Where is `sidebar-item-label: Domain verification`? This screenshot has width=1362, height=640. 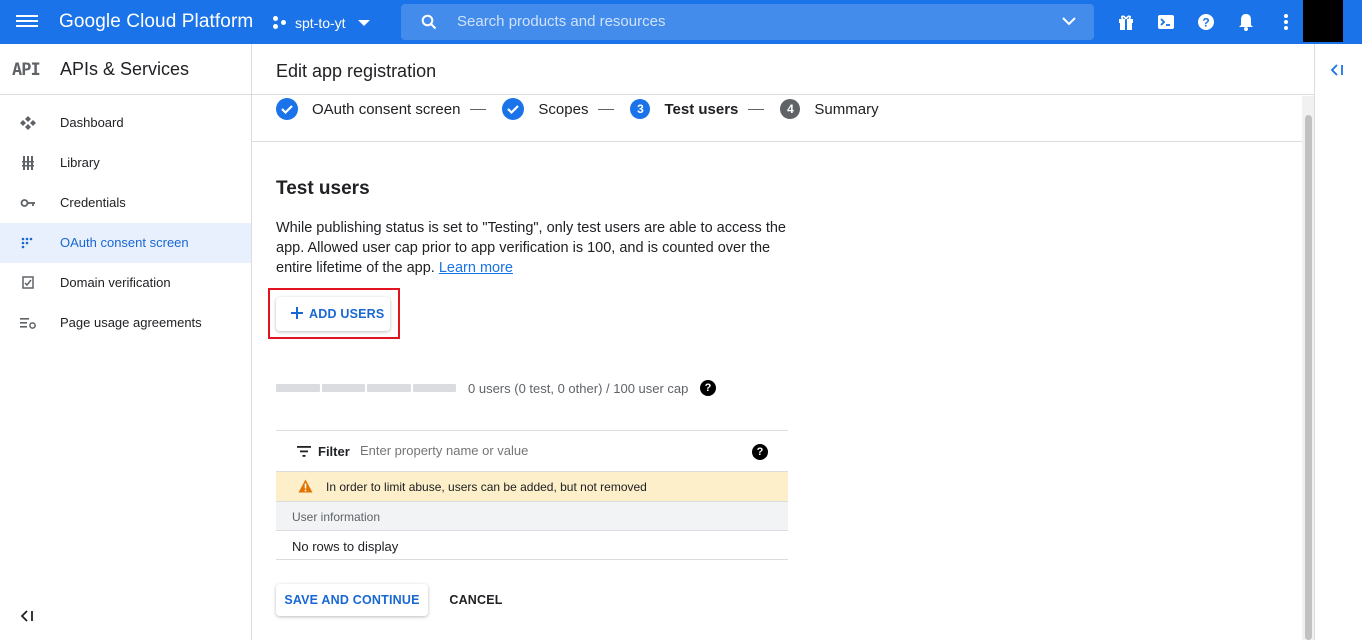 sidebar-item-label: Domain verification is located at coordinates (115, 282).